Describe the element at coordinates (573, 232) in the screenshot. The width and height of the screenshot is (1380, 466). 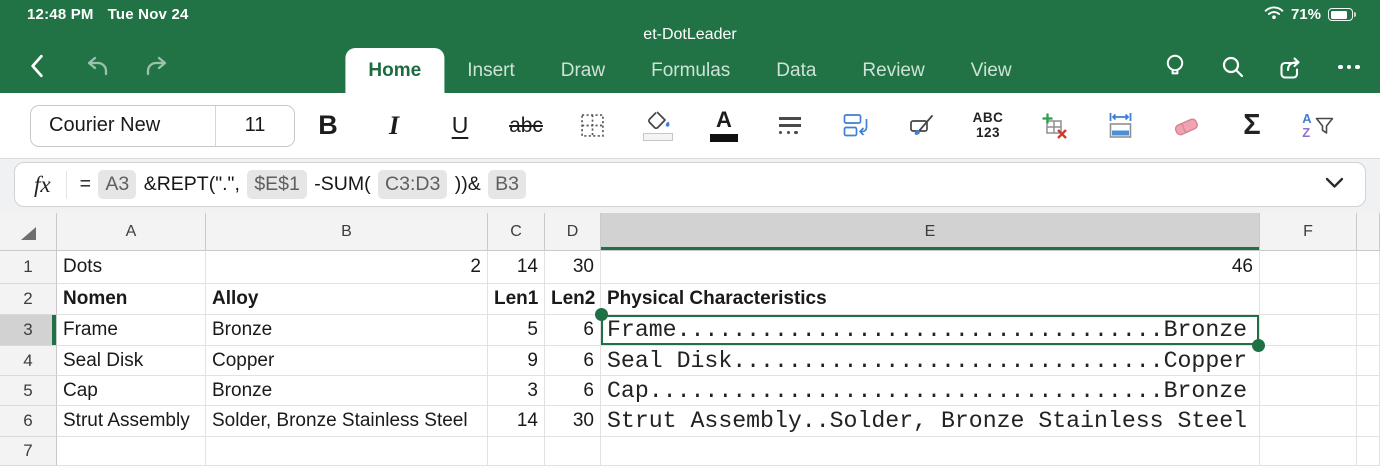
I see `column-header-D: D` at that location.